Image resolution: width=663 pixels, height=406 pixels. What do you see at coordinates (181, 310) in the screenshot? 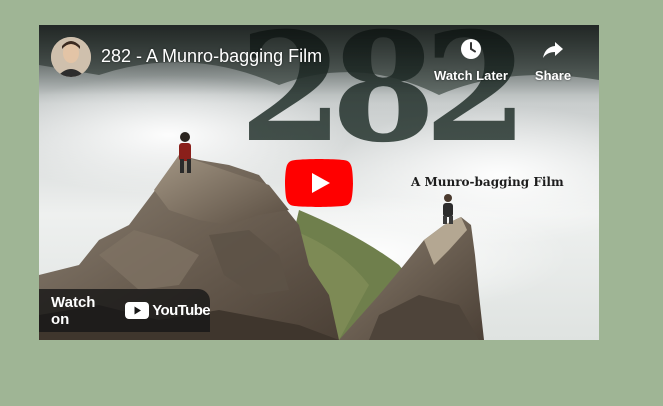
I see `youtube-wordmark: YouTube` at bounding box center [181, 310].